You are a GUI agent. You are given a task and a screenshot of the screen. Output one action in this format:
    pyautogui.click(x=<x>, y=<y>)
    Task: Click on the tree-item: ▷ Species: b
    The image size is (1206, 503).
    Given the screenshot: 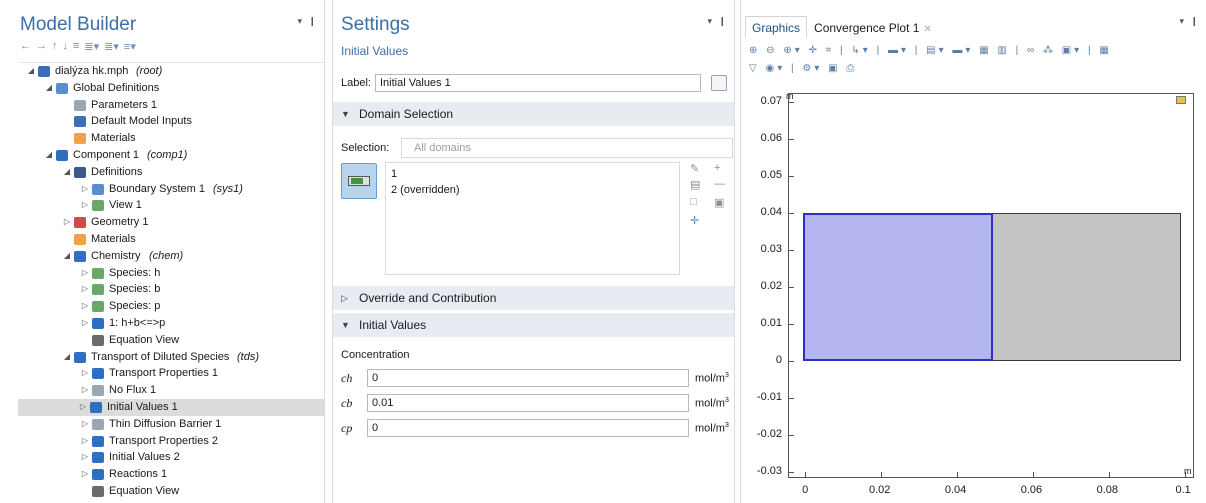 What is the action you would take?
    pyautogui.click(x=172, y=289)
    